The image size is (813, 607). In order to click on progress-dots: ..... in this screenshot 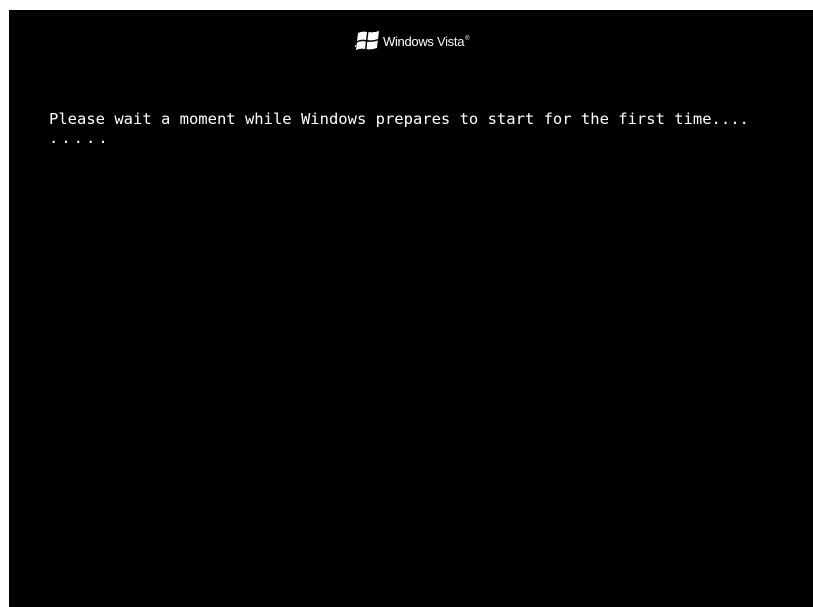, I will do `click(80, 138)`.